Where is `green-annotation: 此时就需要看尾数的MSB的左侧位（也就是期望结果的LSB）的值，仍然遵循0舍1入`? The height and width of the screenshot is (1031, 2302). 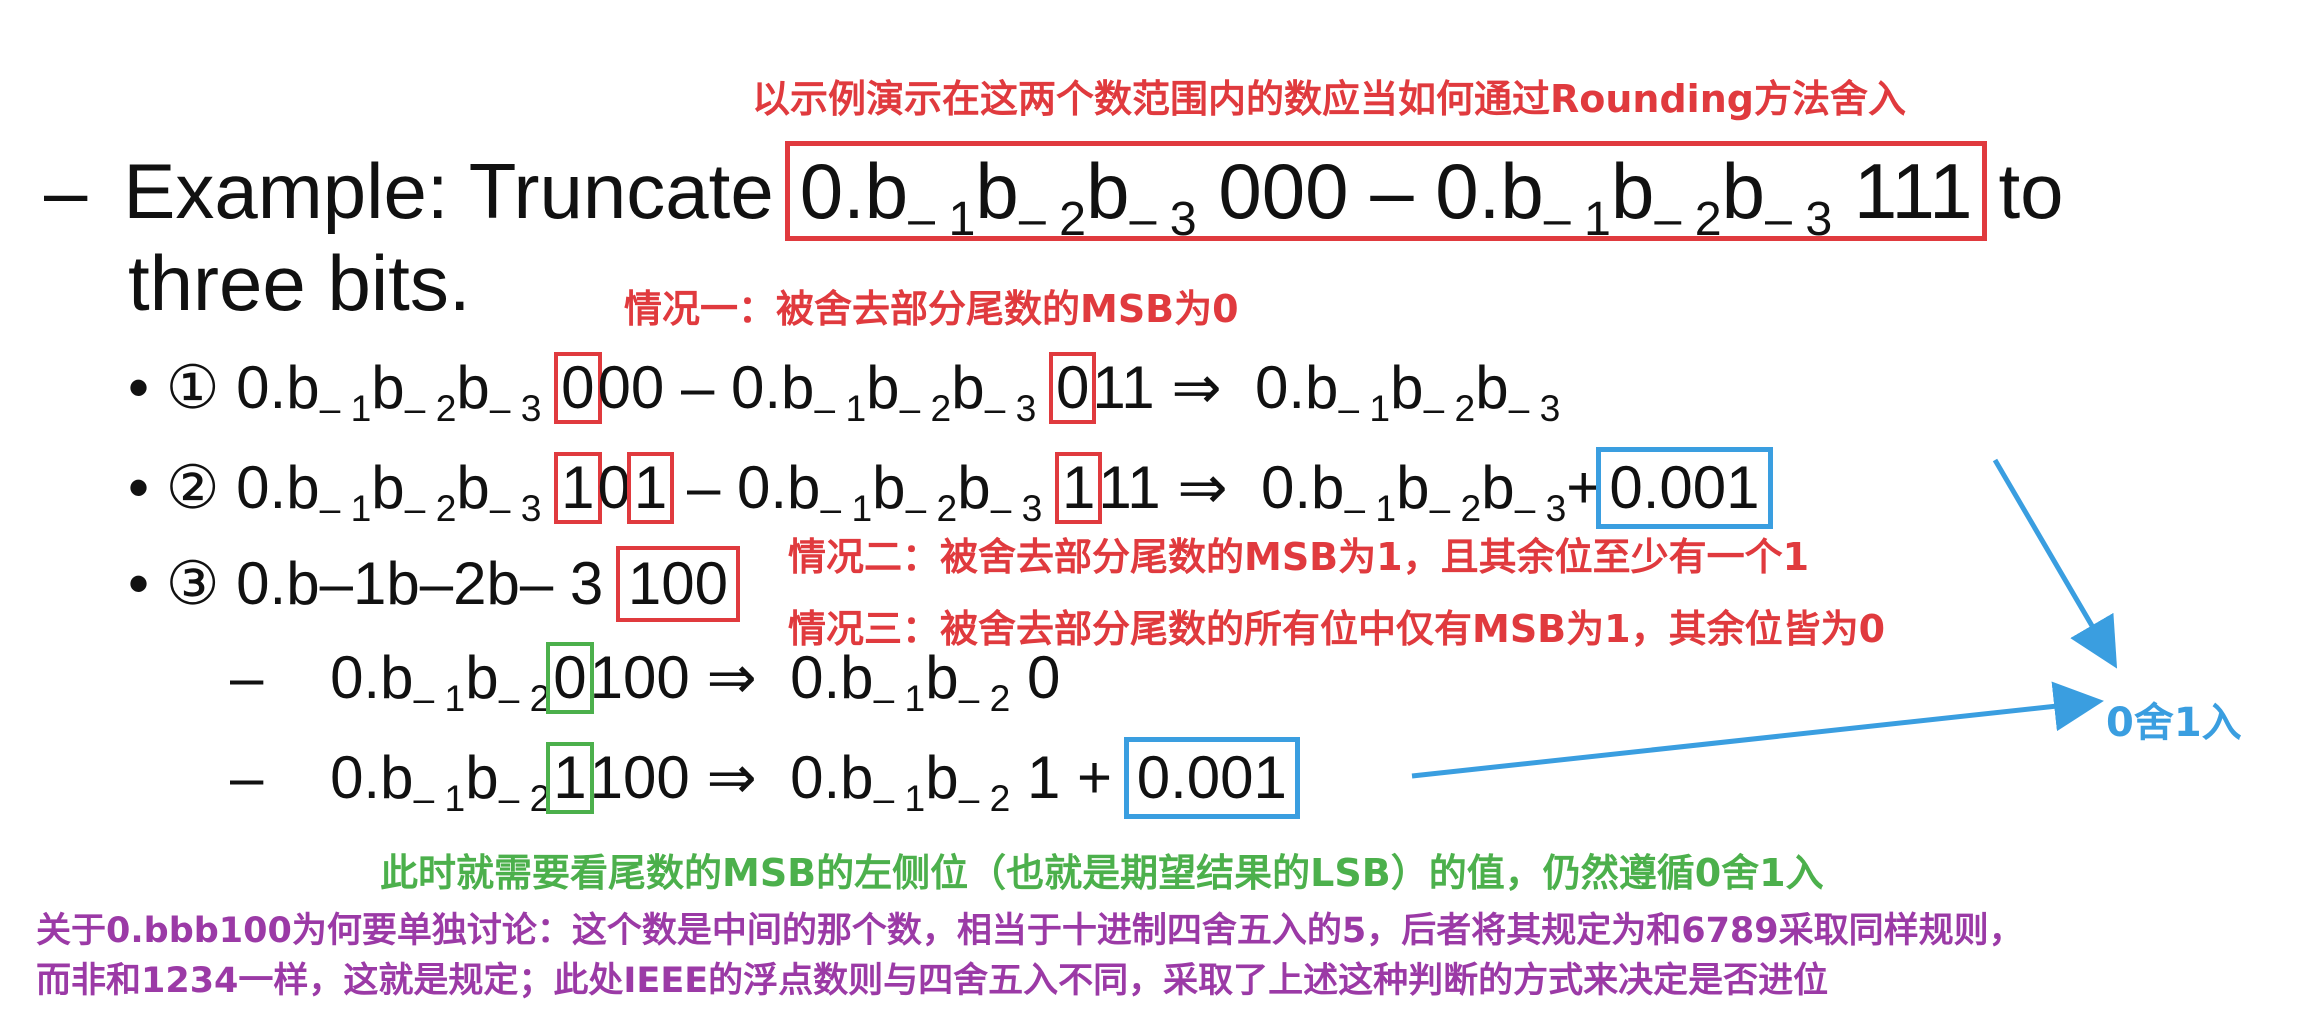
green-annotation: 此时就需要看尾数的MSB的左侧位（也就是期望结果的LSB）的值，仍然遵循0舍1入 is located at coordinates (1102, 873).